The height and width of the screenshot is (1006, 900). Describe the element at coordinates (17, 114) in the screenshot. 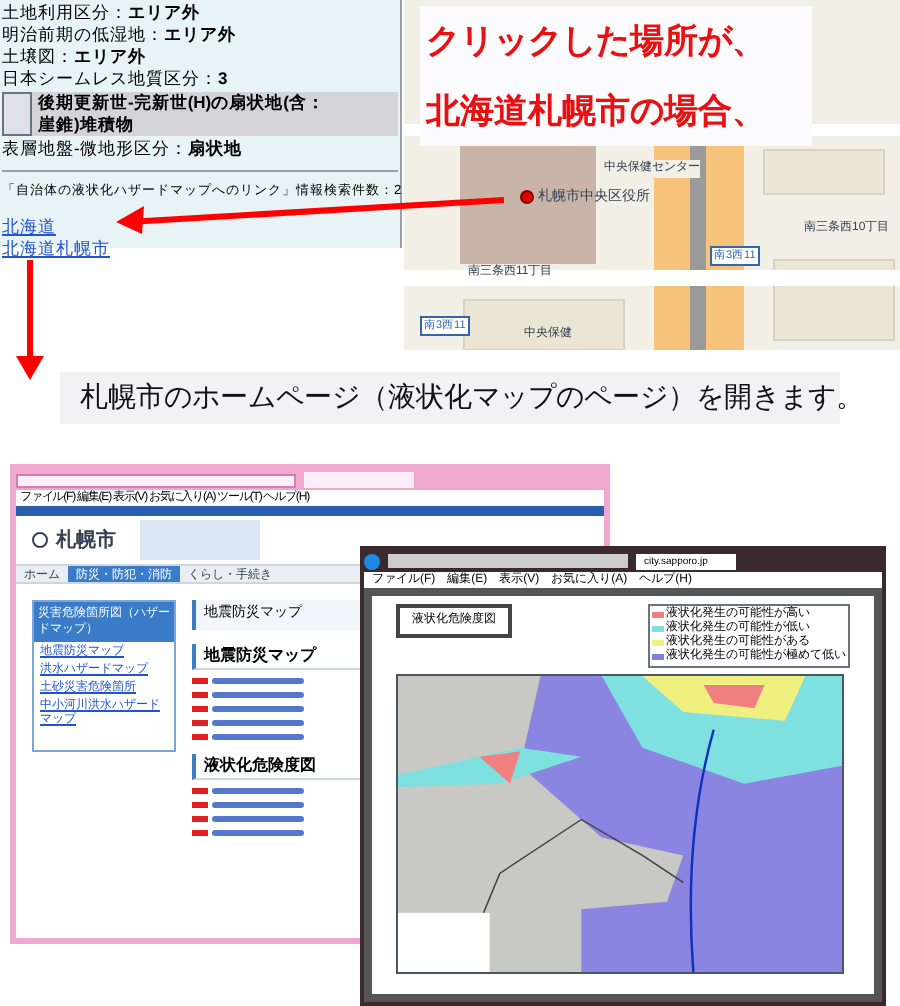

I see `legend-swatch-icon` at that location.